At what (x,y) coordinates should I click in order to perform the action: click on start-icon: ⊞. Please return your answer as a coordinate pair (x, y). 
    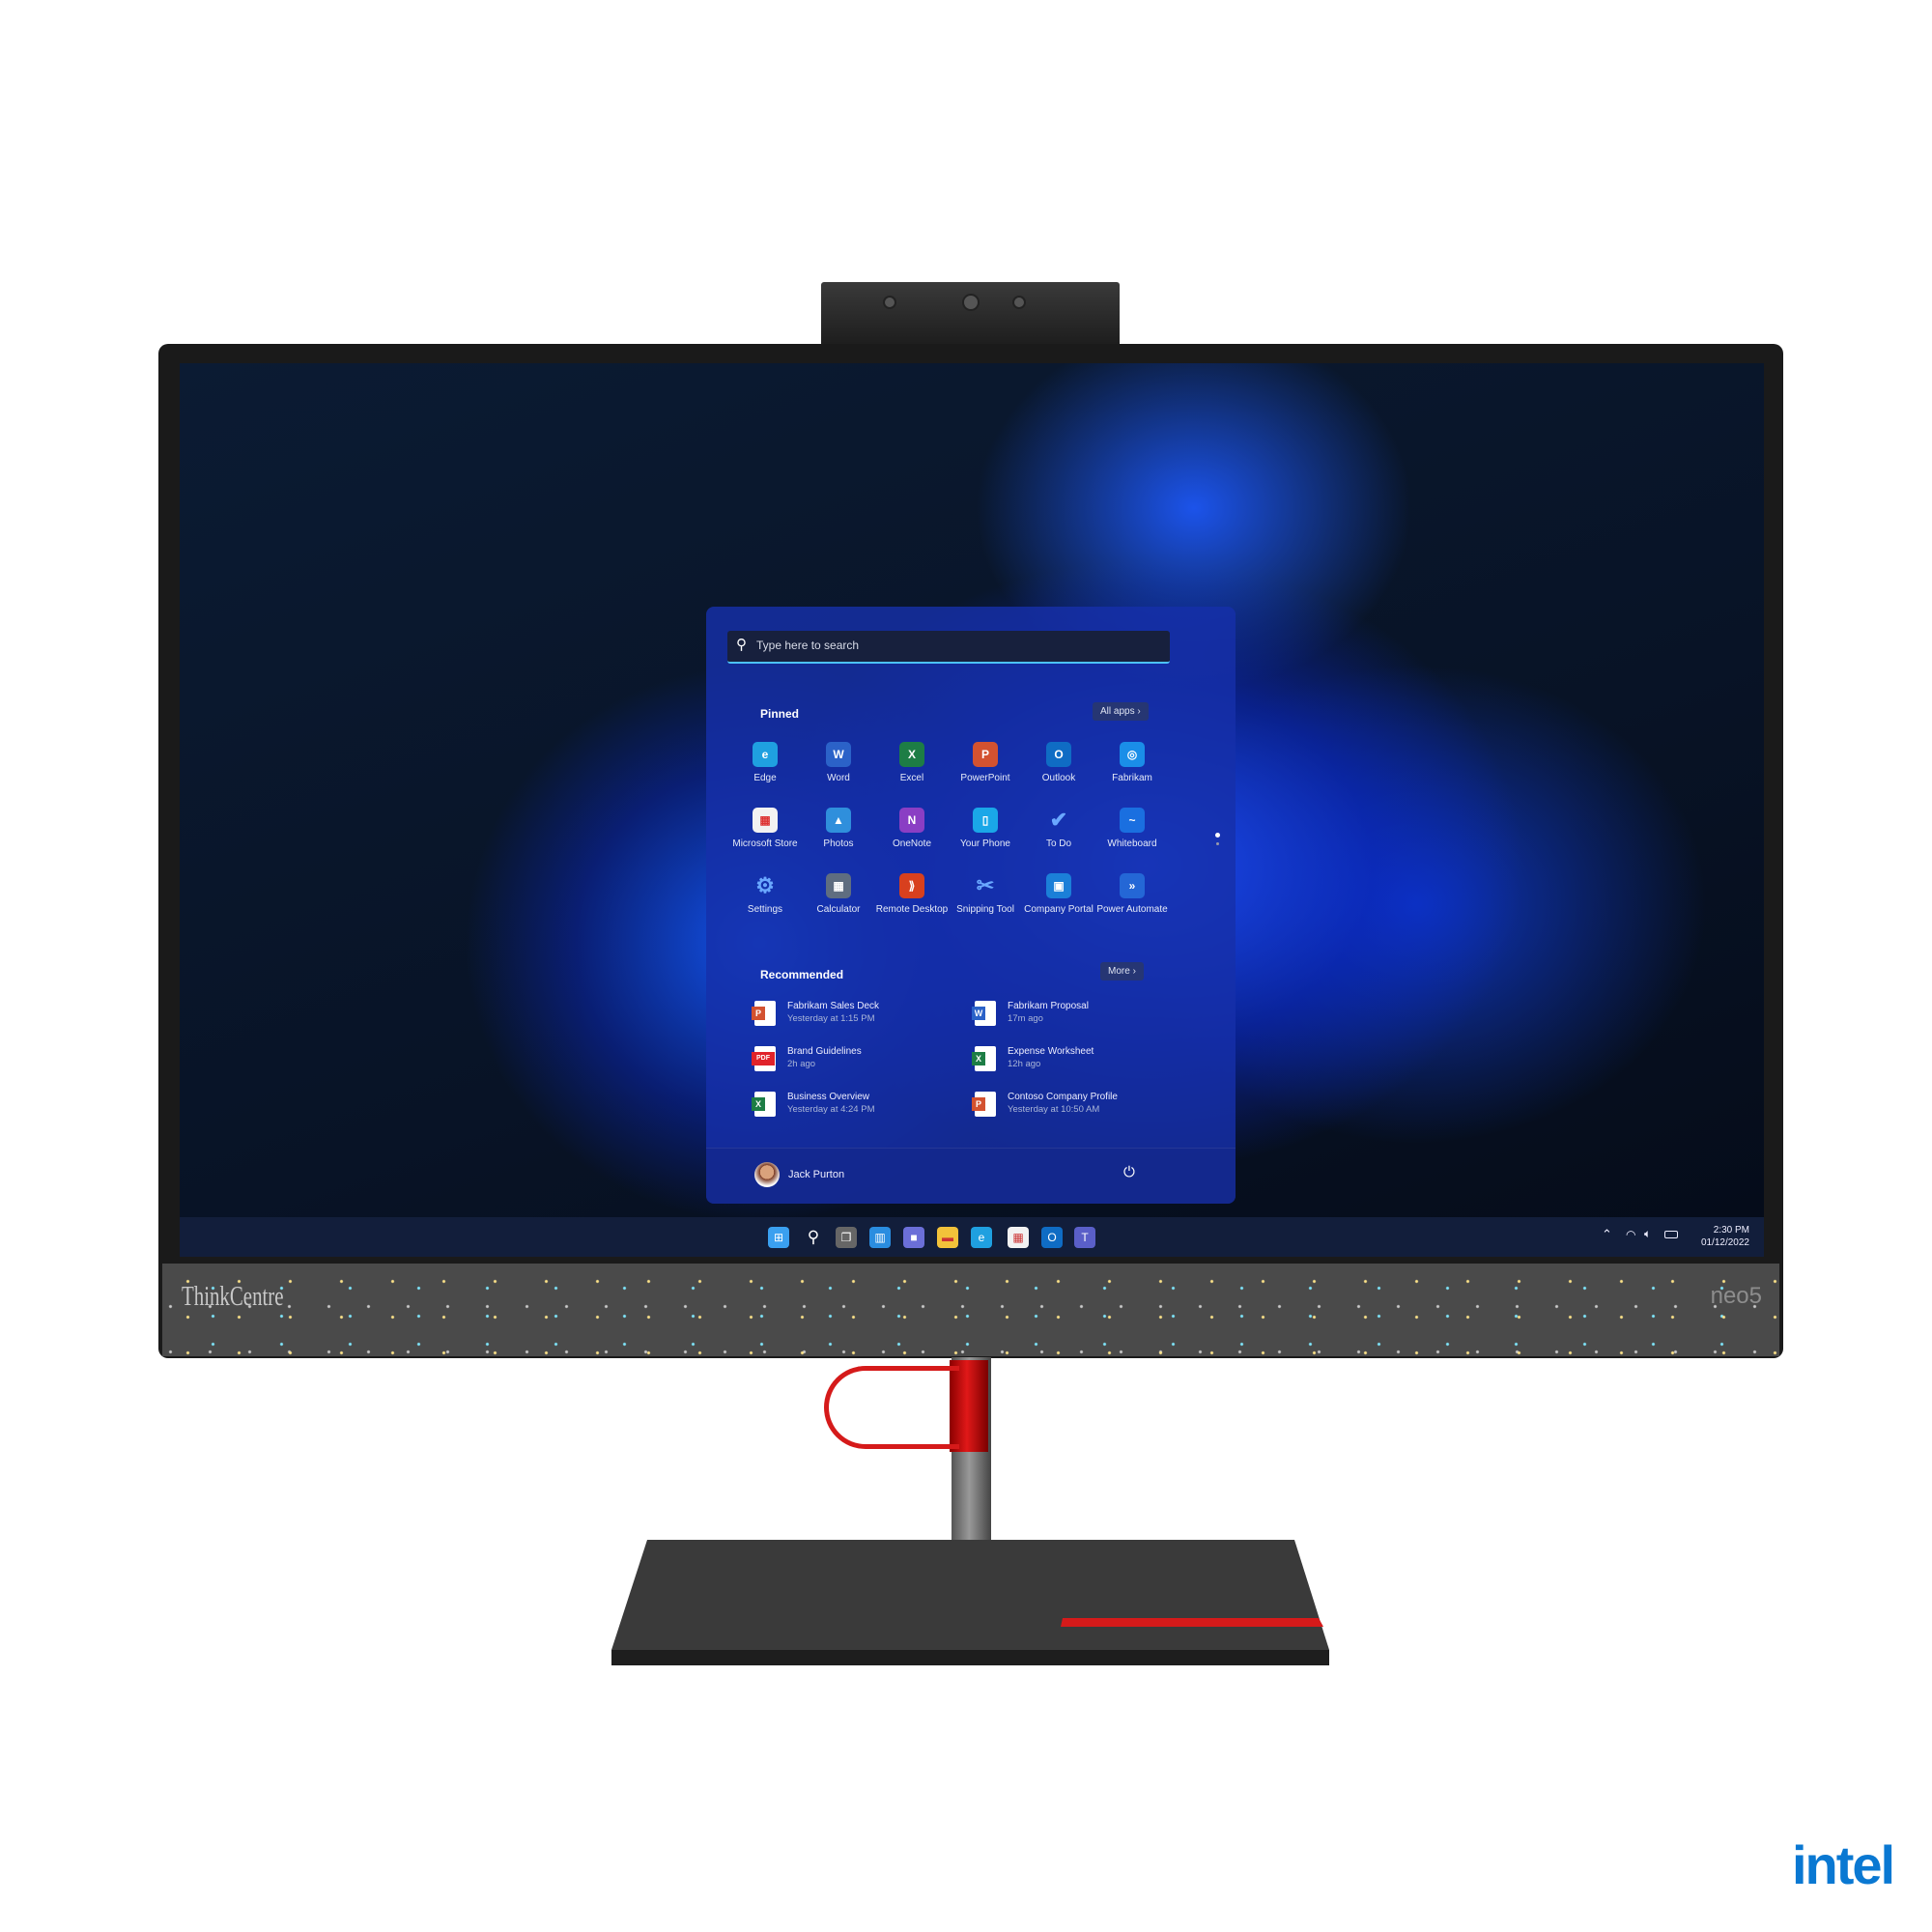
    Looking at the image, I should click on (778, 1237).